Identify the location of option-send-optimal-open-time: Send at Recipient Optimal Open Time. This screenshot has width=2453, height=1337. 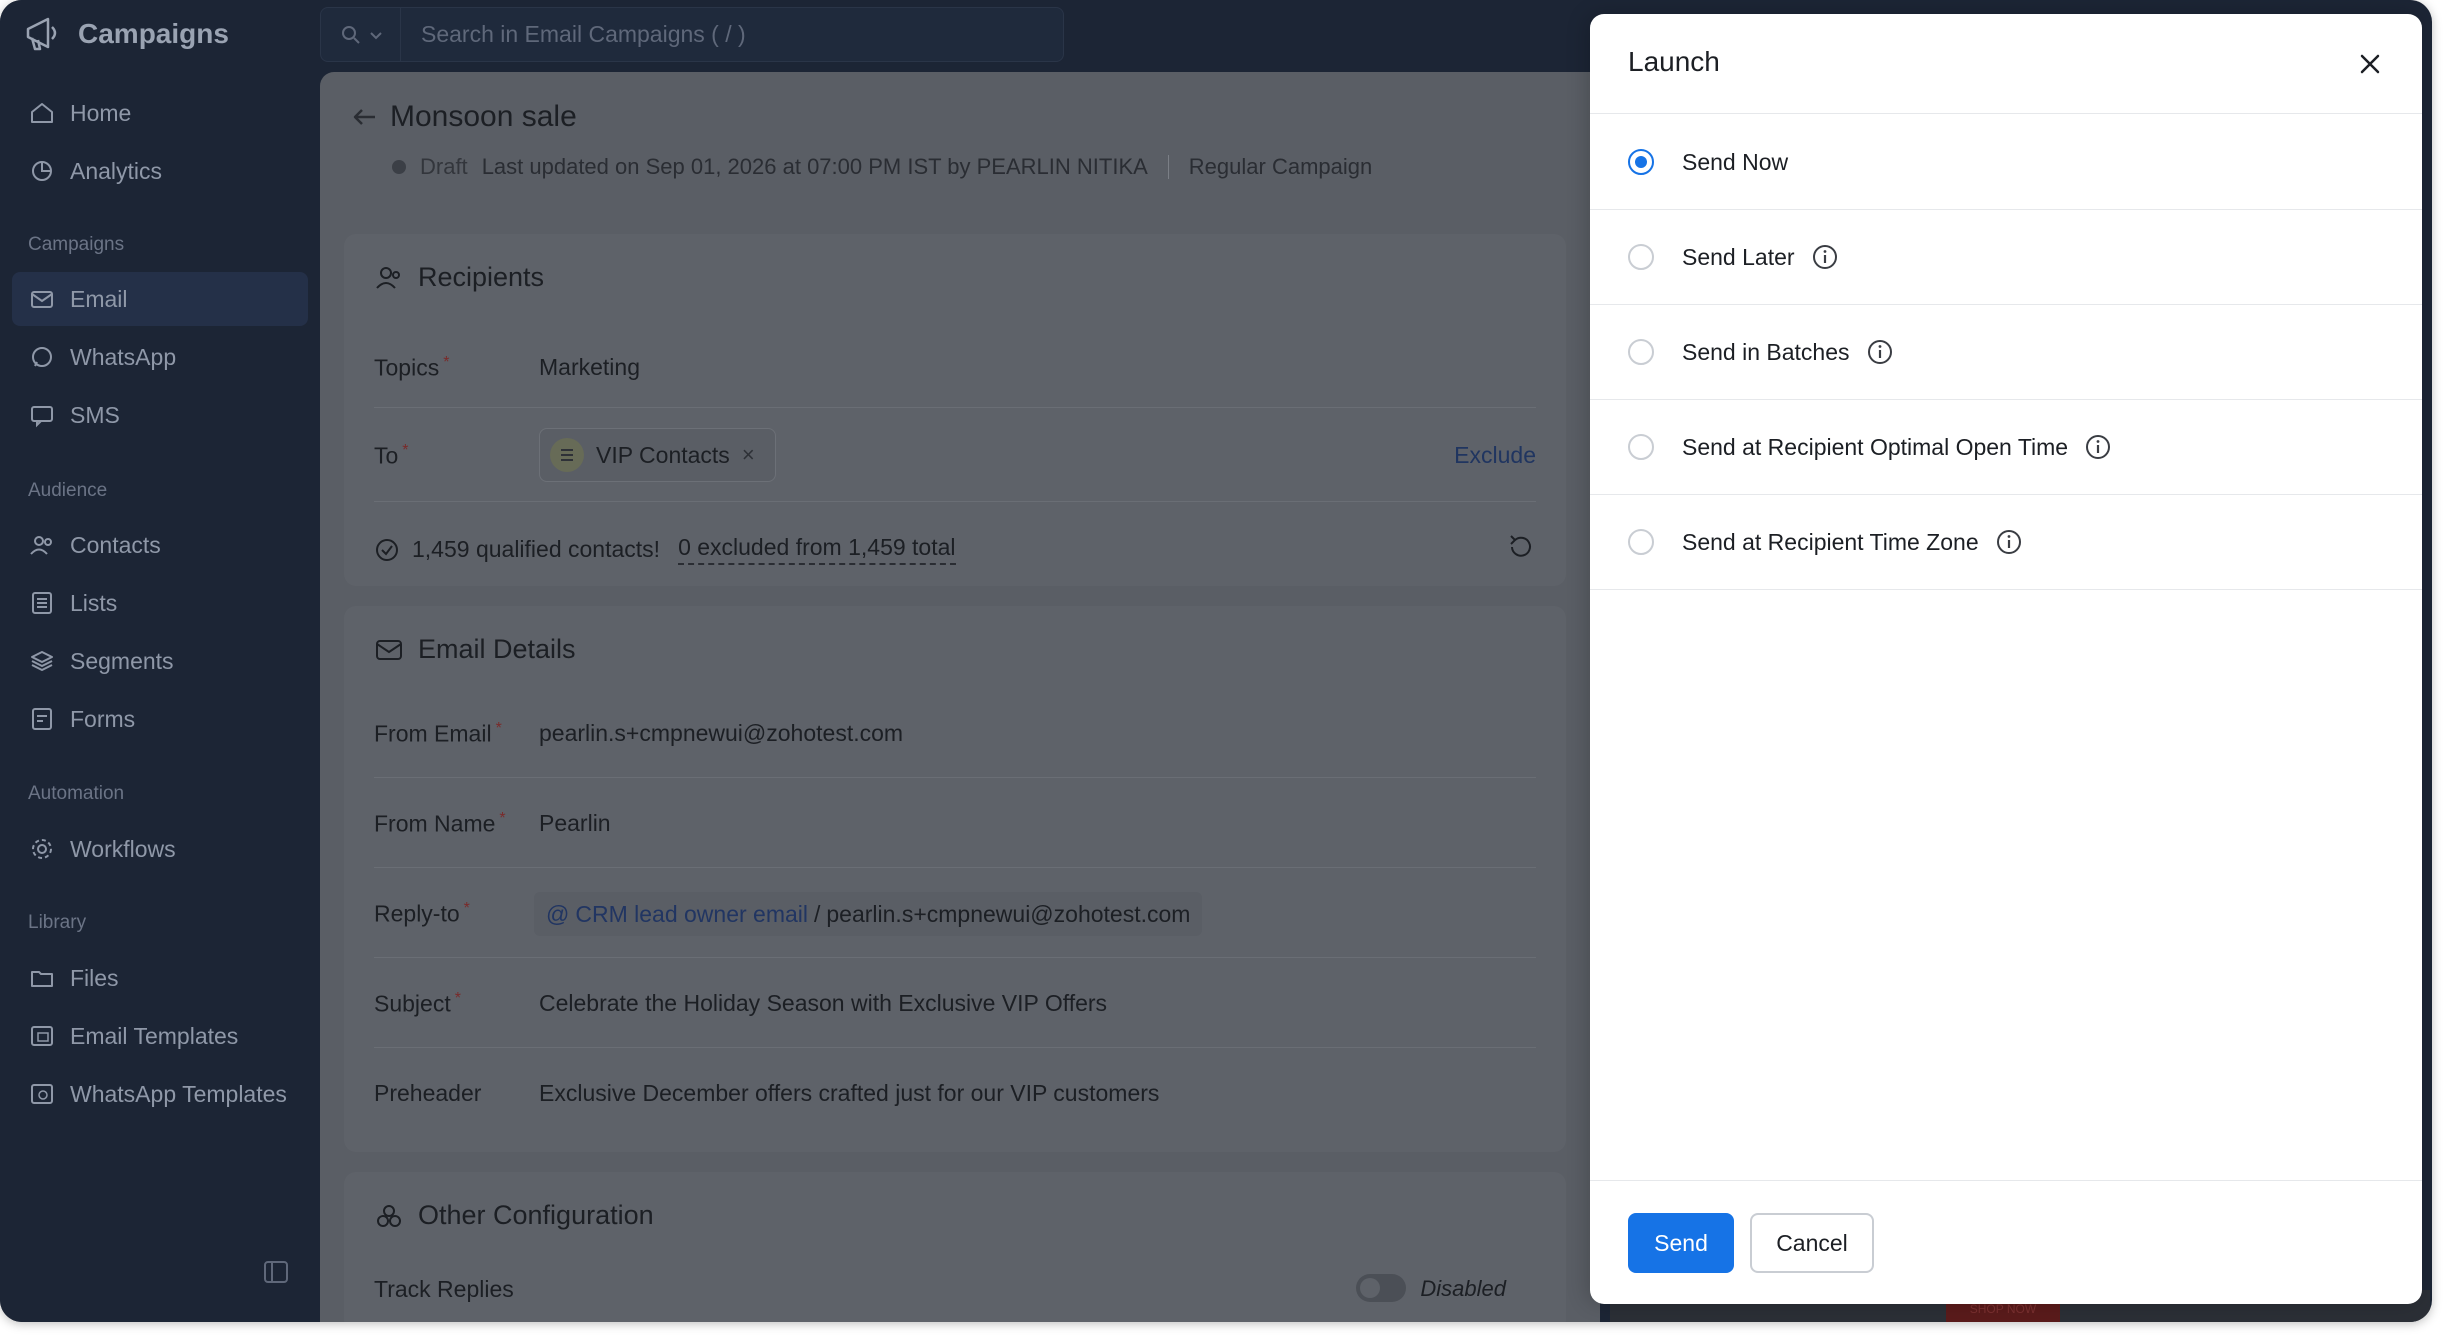
(2006, 447).